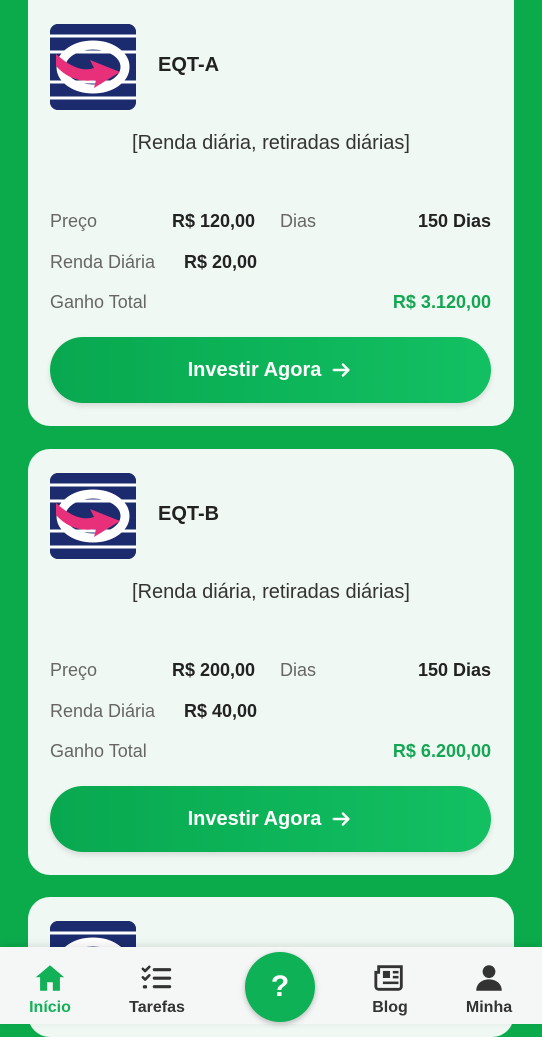 Image resolution: width=542 pixels, height=1037 pixels. I want to click on bottom-navigation: Início Tarefas ? Blog Minha, so click(271, 985).